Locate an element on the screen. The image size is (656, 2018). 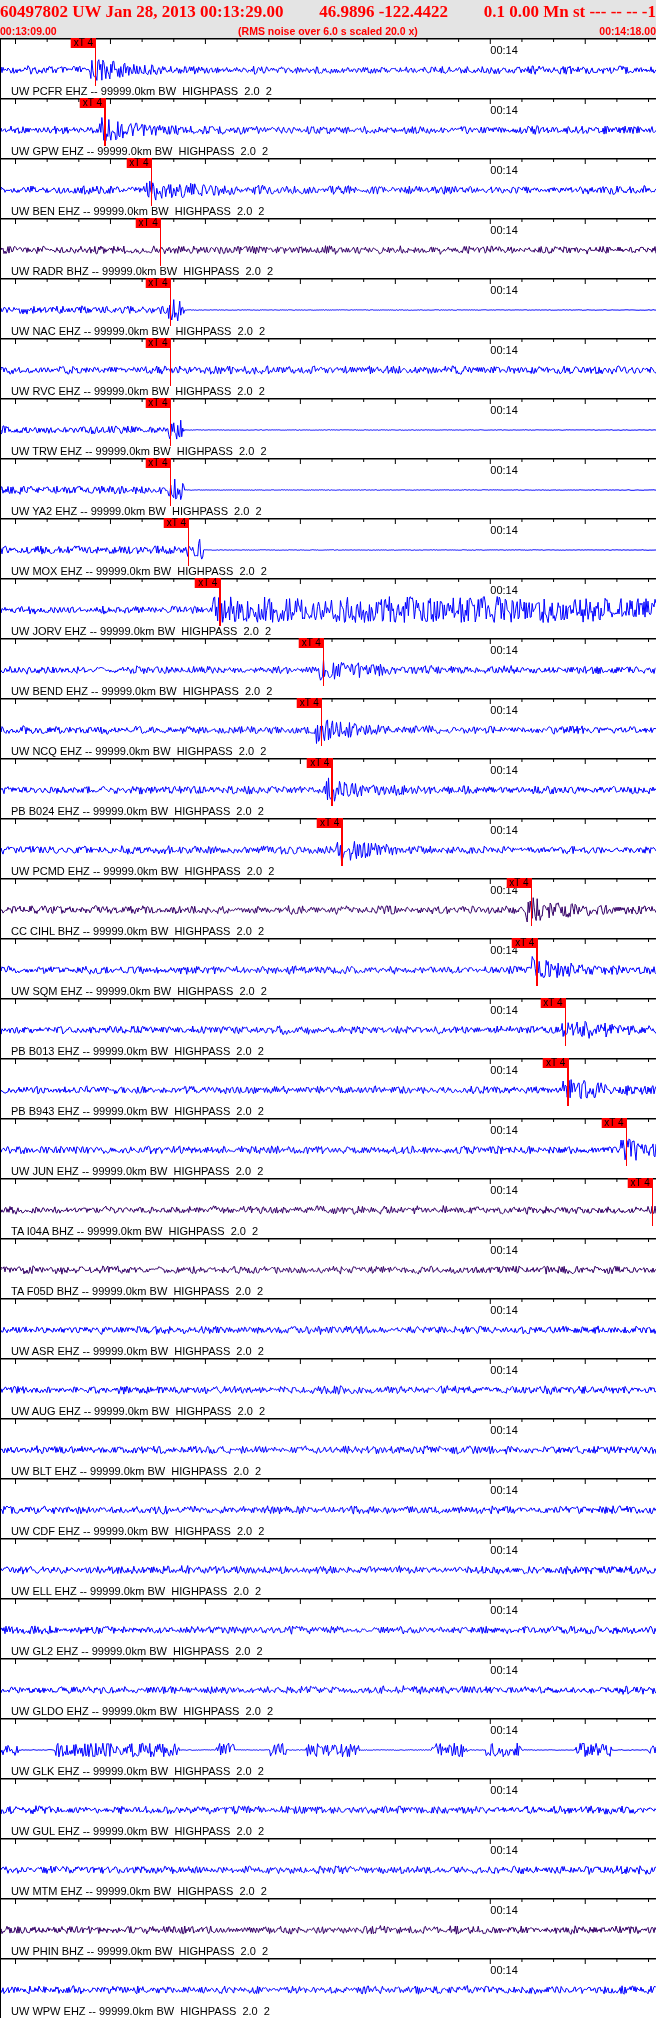
station-label: UW CDF EHZ -- 99999.0km BW HIGHPASS 2.0 2 is located at coordinates (137, 1531).